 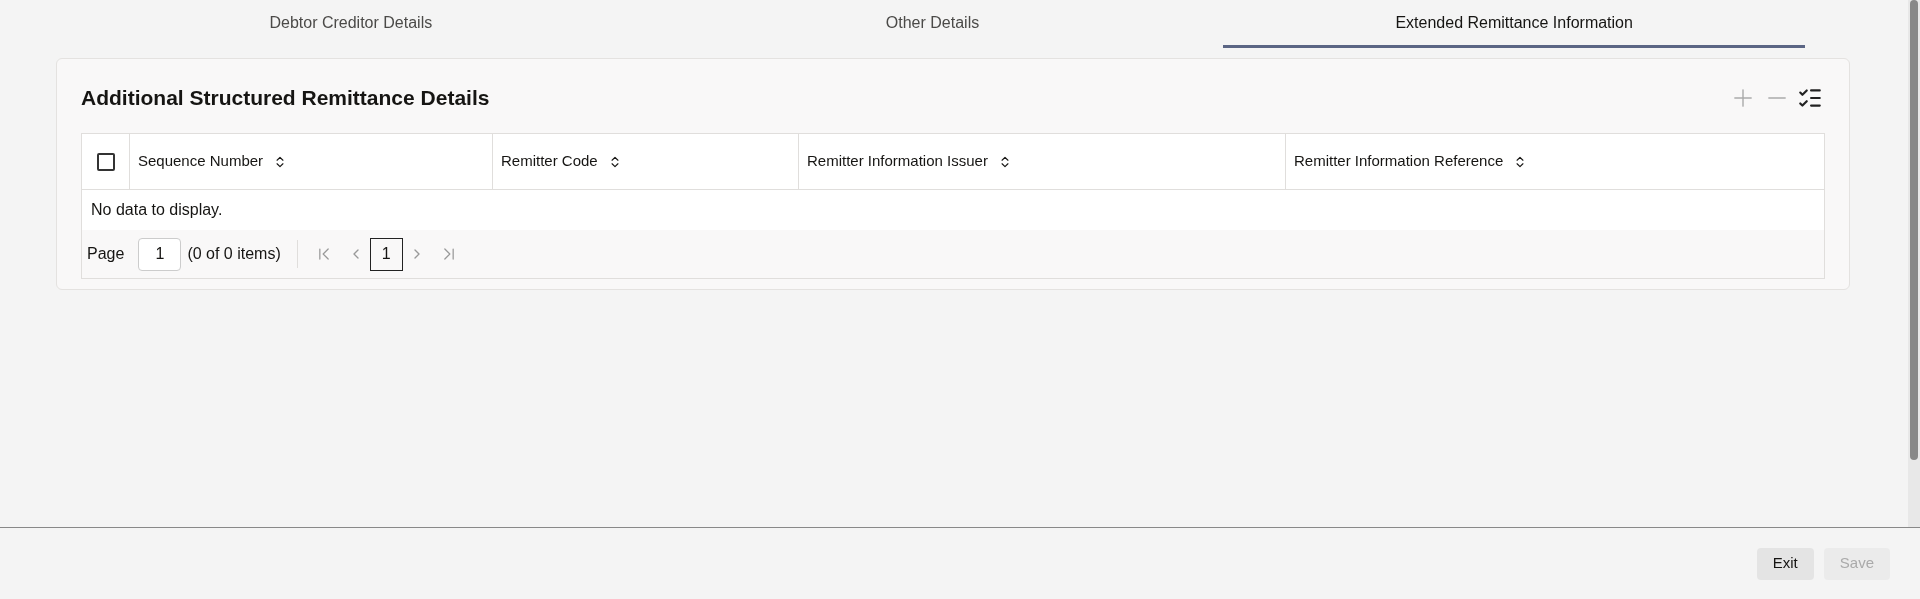 I want to click on page-input: 1, so click(x=160, y=254).